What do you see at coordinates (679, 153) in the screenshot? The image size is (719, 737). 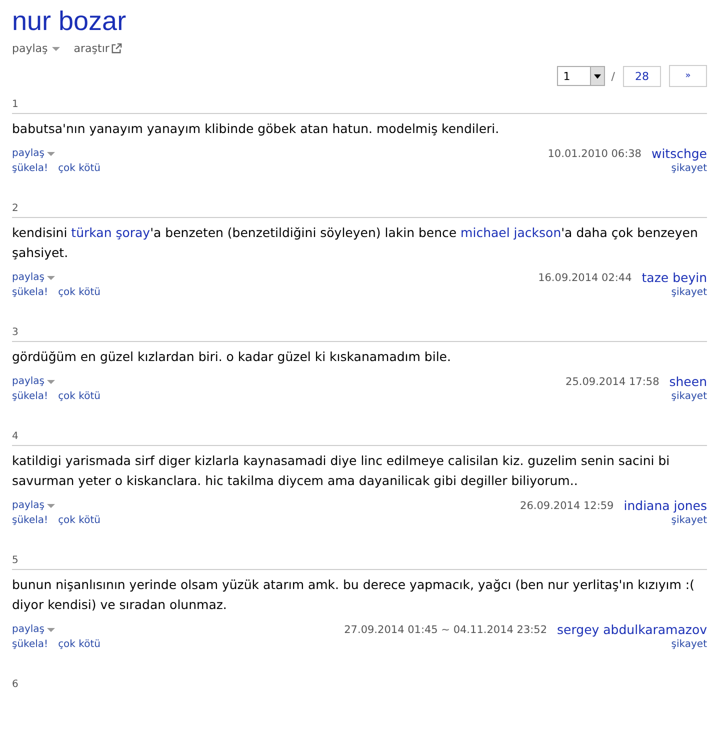 I see `author-link: witschge` at bounding box center [679, 153].